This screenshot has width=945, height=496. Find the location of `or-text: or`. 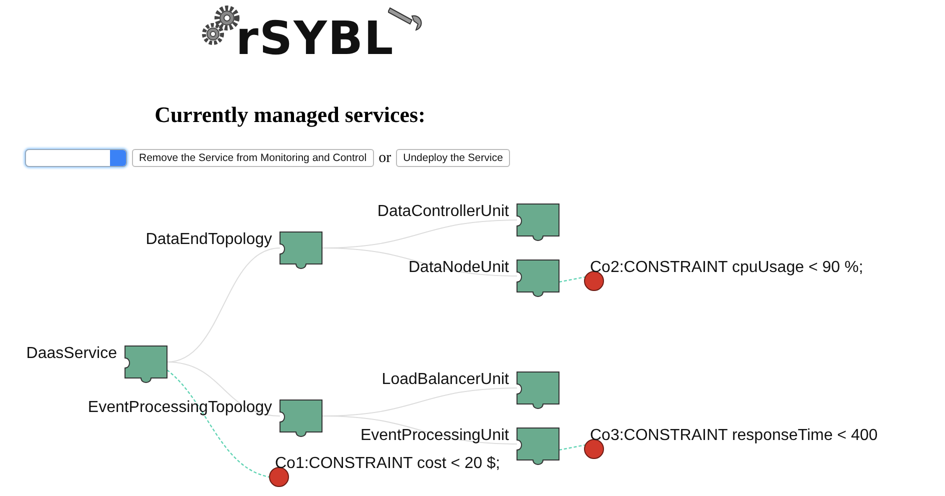

or-text: or is located at coordinates (385, 158).